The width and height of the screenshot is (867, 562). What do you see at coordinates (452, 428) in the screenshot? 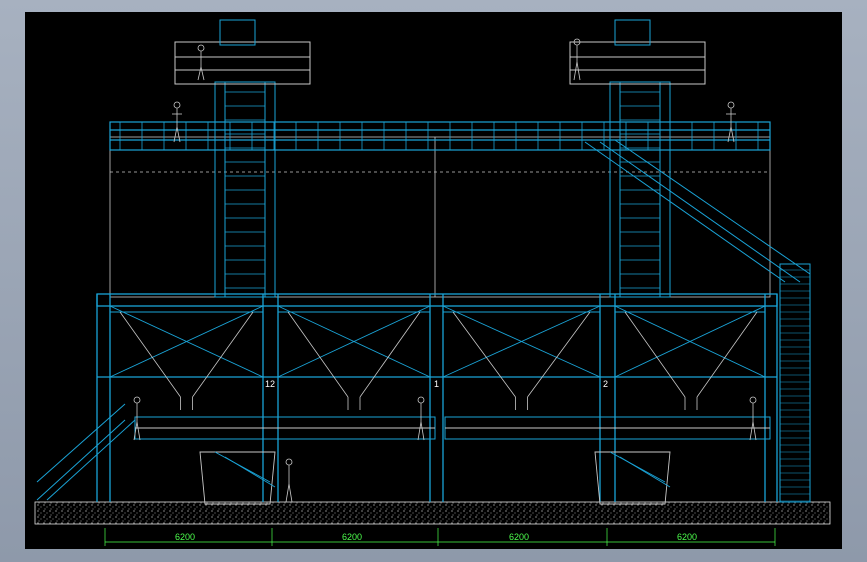
I see `conveyor-level` at bounding box center [452, 428].